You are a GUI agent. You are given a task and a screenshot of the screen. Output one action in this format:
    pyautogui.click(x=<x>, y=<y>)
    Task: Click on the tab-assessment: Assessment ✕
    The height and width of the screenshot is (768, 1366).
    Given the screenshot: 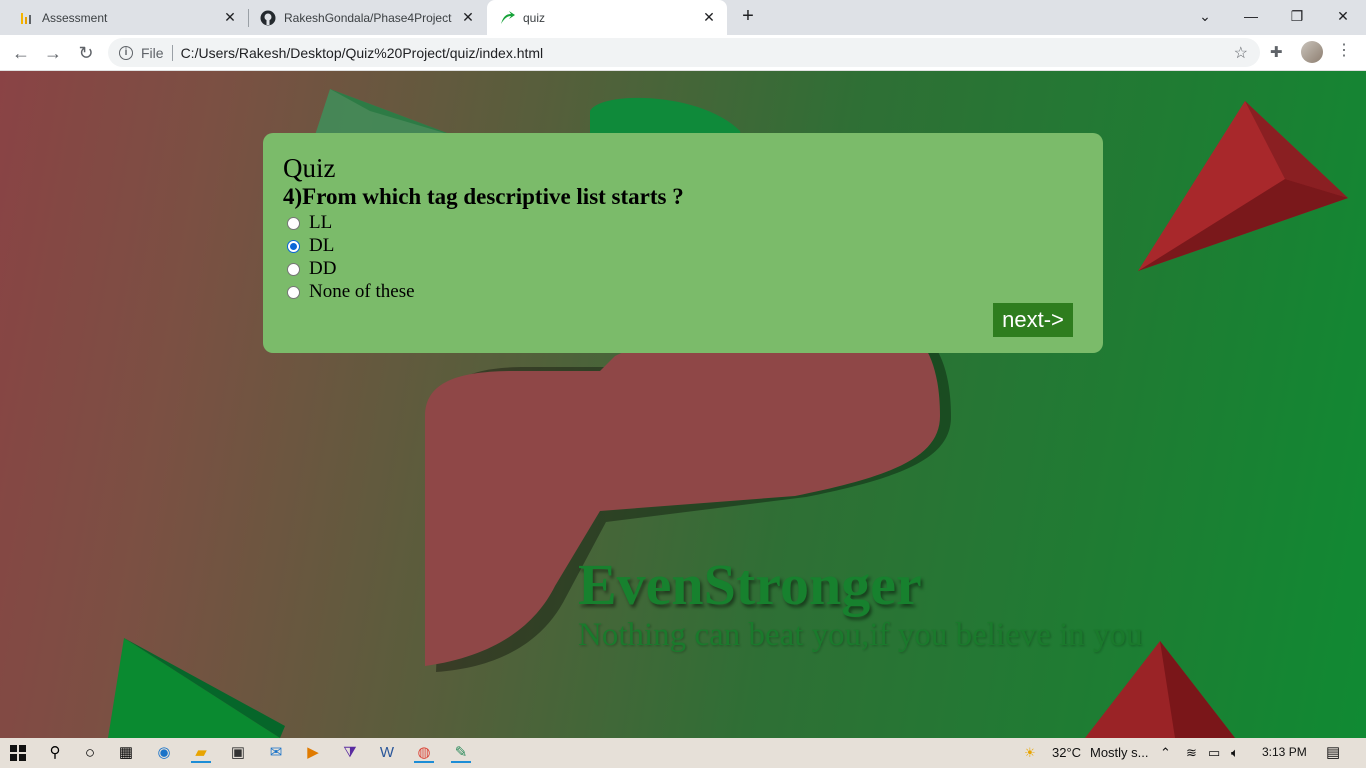 What is the action you would take?
    pyautogui.click(x=128, y=17)
    